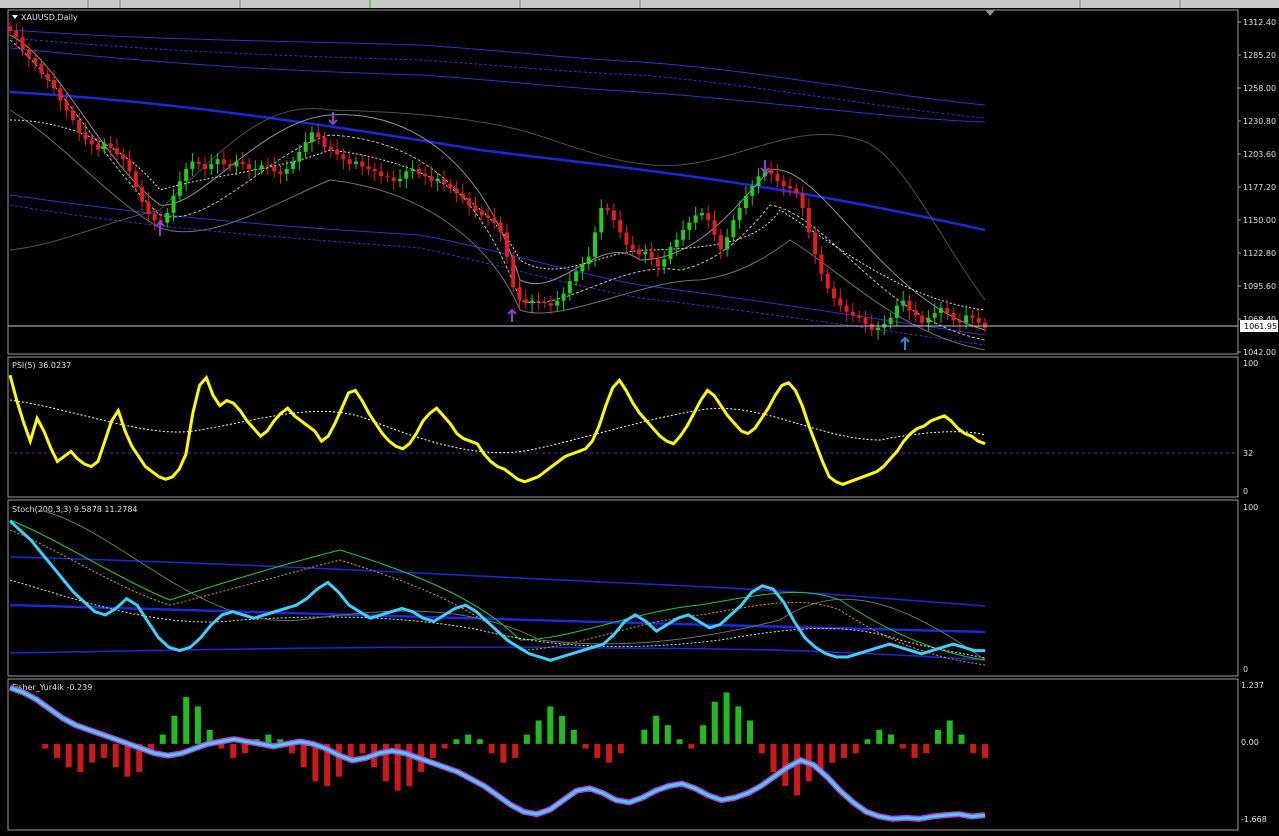 The image size is (1279, 836). What do you see at coordinates (1259, 352) in the screenshot?
I see `price-tick-label: 1042.00` at bounding box center [1259, 352].